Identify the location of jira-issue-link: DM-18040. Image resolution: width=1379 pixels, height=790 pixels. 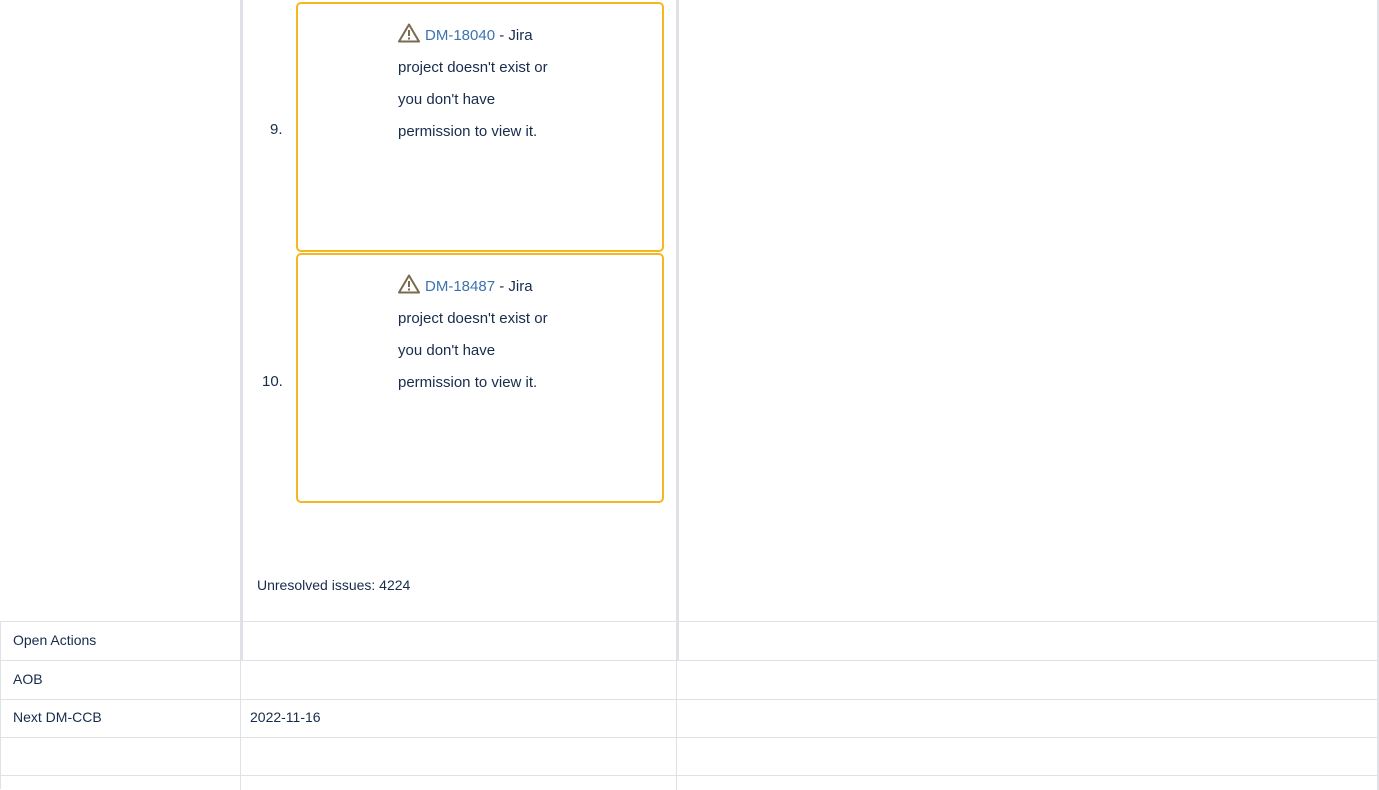
(460, 35).